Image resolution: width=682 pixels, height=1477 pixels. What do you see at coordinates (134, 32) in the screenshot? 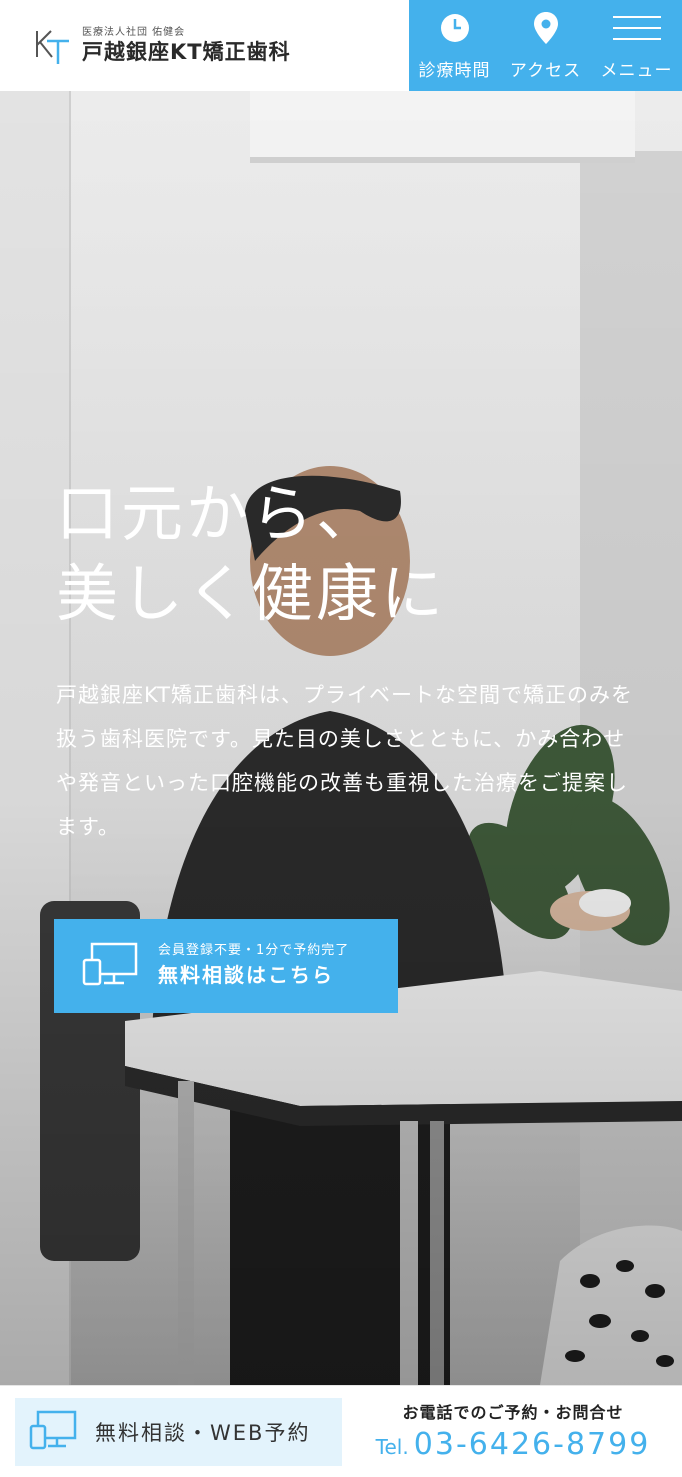
I see `logo-subtitle: 医療法人社団 佑健会` at bounding box center [134, 32].